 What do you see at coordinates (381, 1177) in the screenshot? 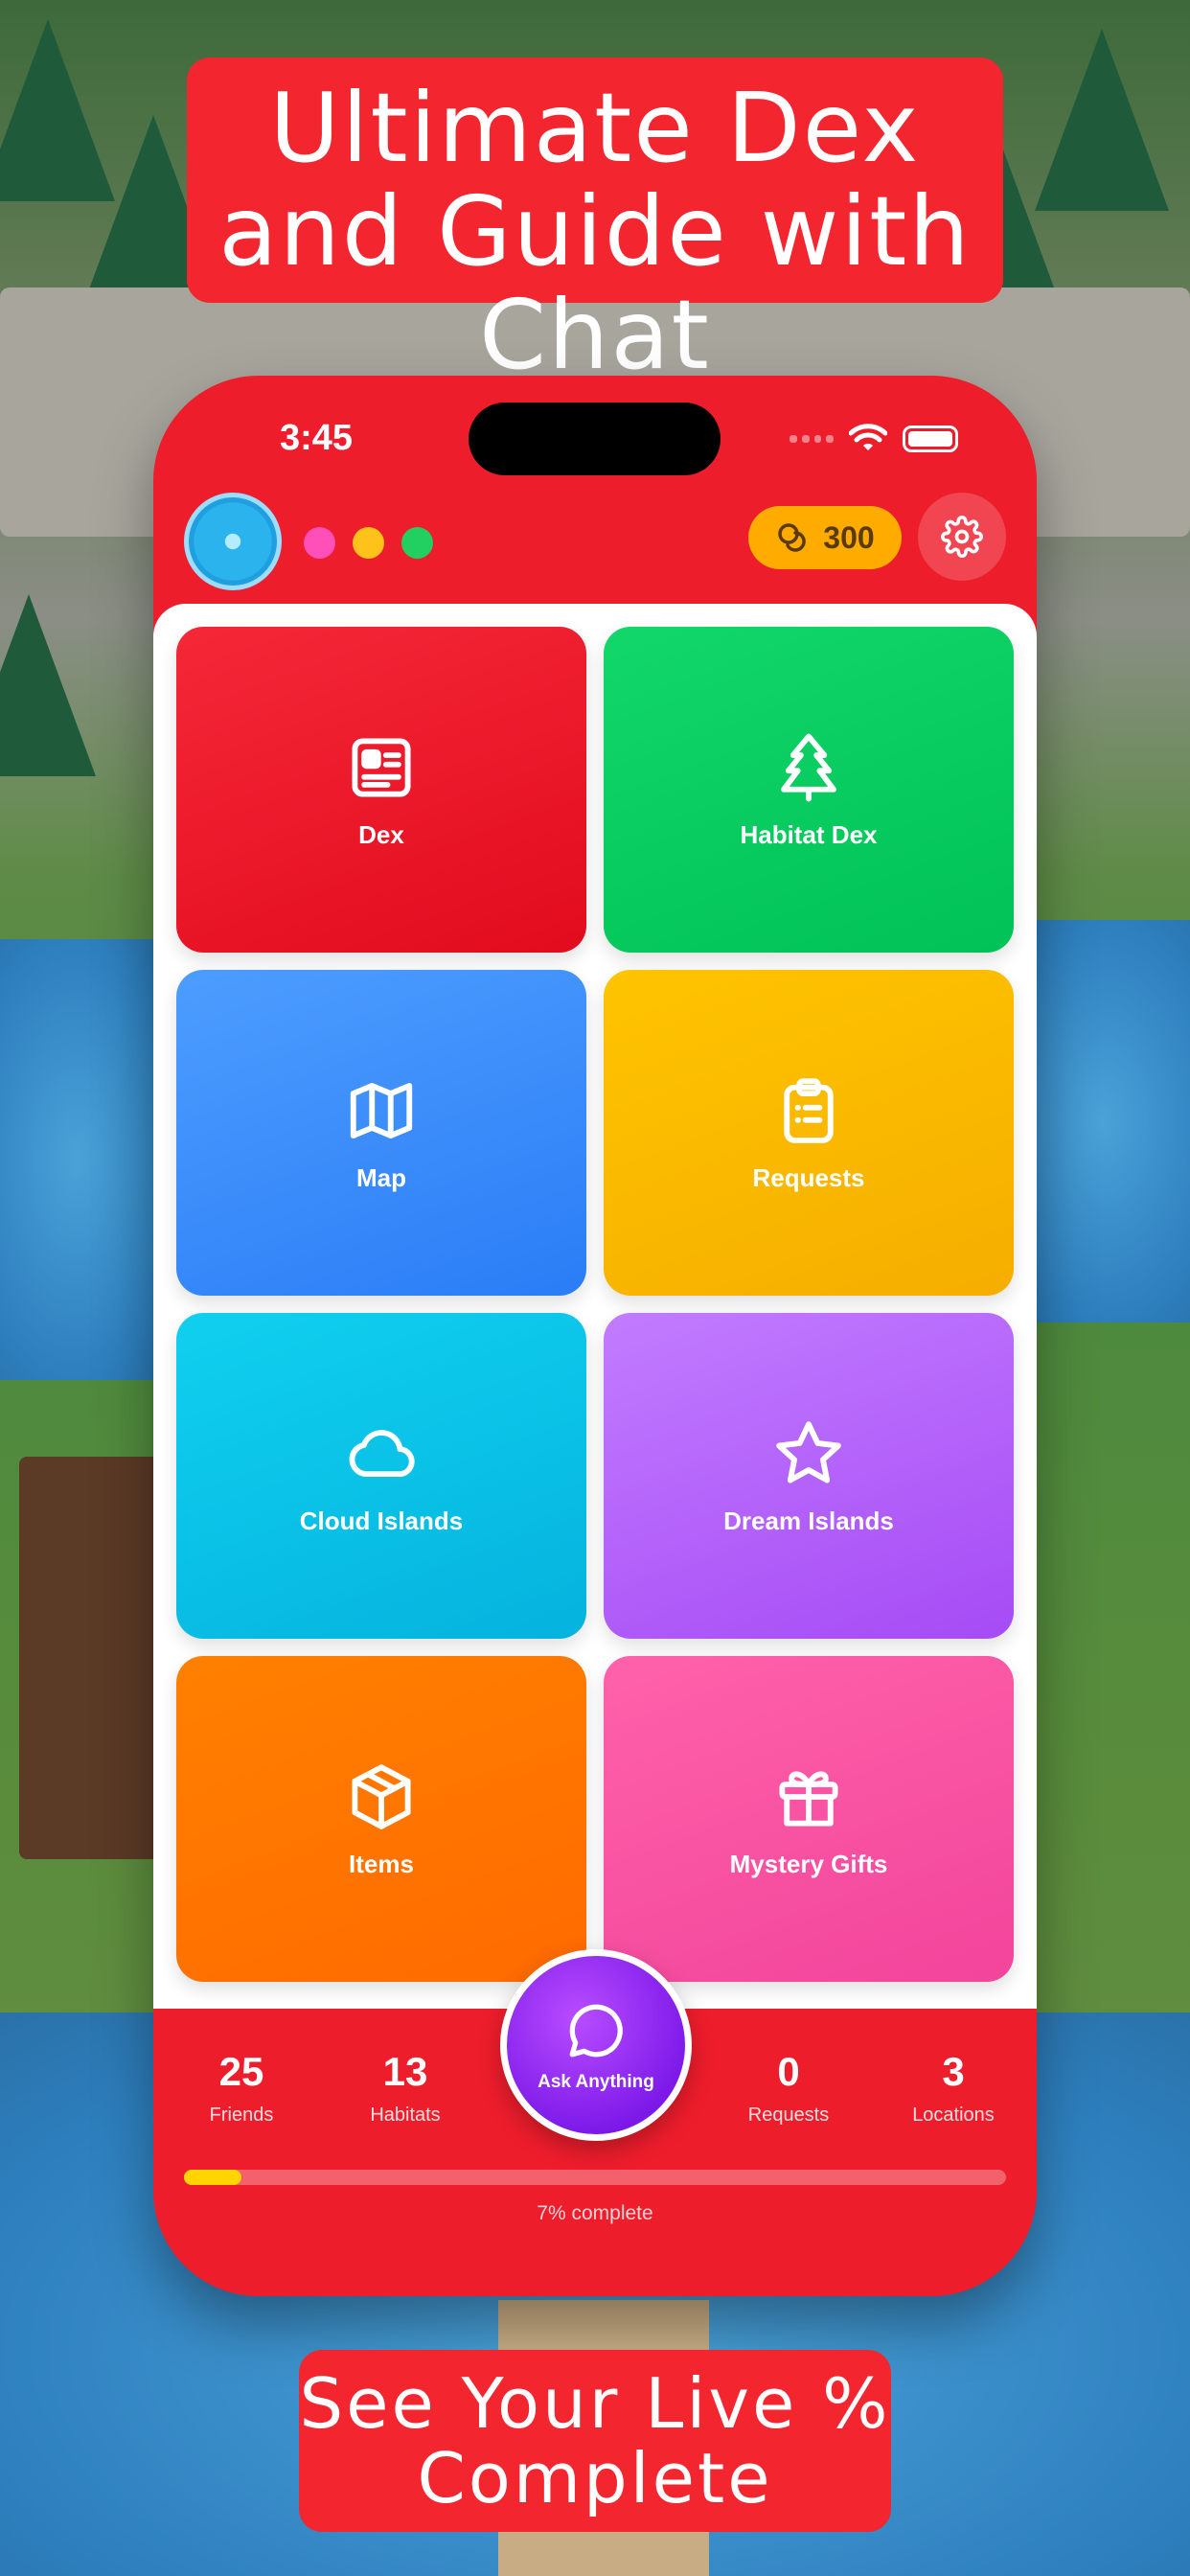
I see `tile-label: Map` at bounding box center [381, 1177].